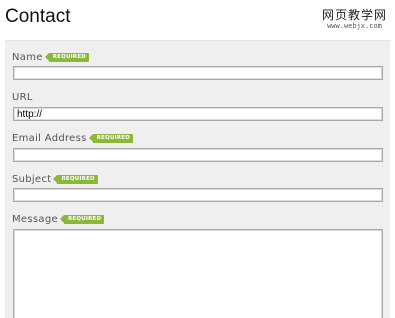 This screenshot has height=318, width=395. I want to click on url-label-text: URL, so click(22, 97).